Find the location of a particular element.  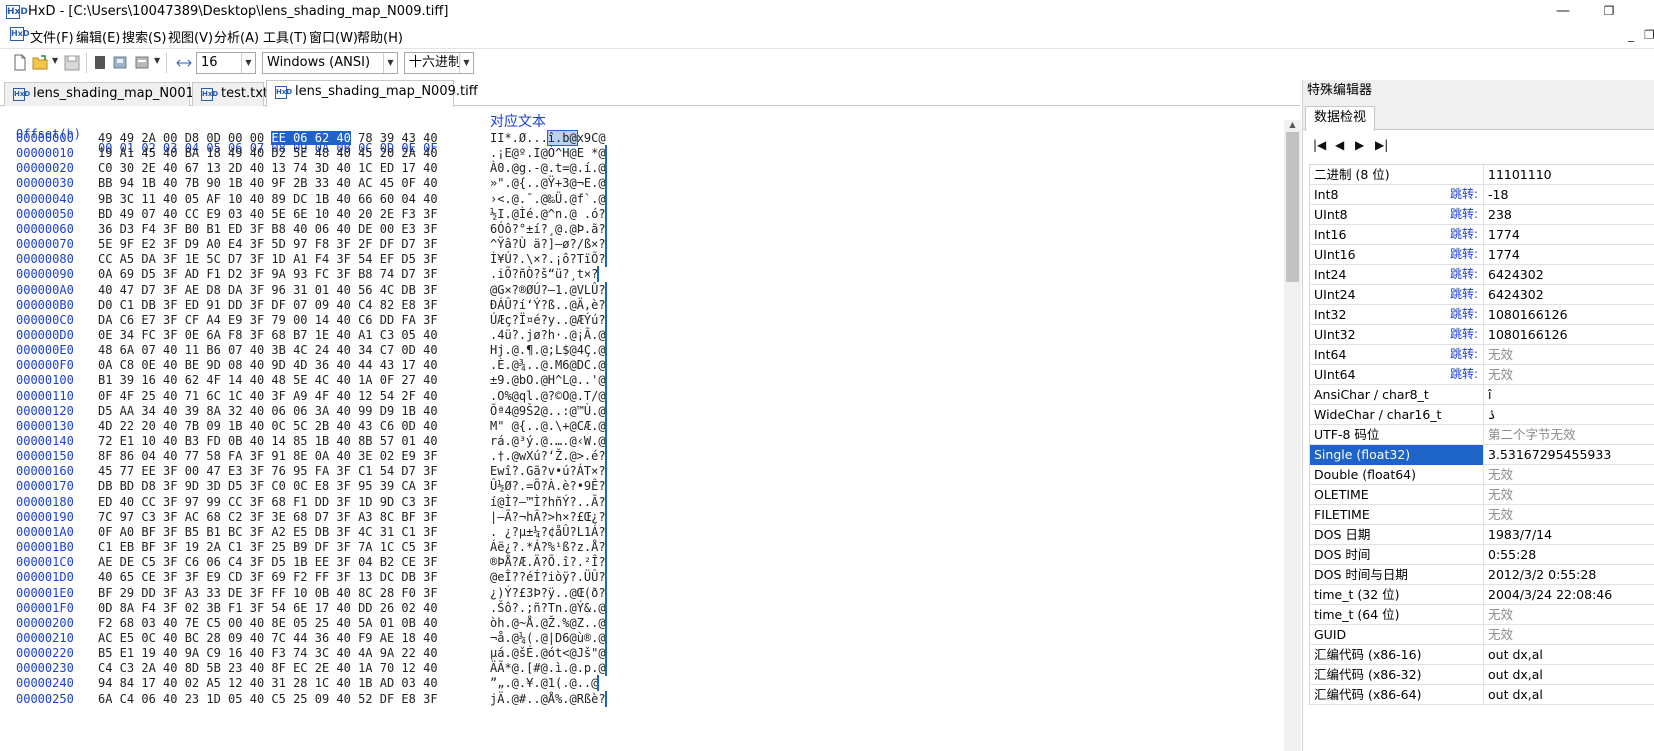

row-text: Ewî?.Gã?v•ú?ÁT×? is located at coordinates (548, 471).